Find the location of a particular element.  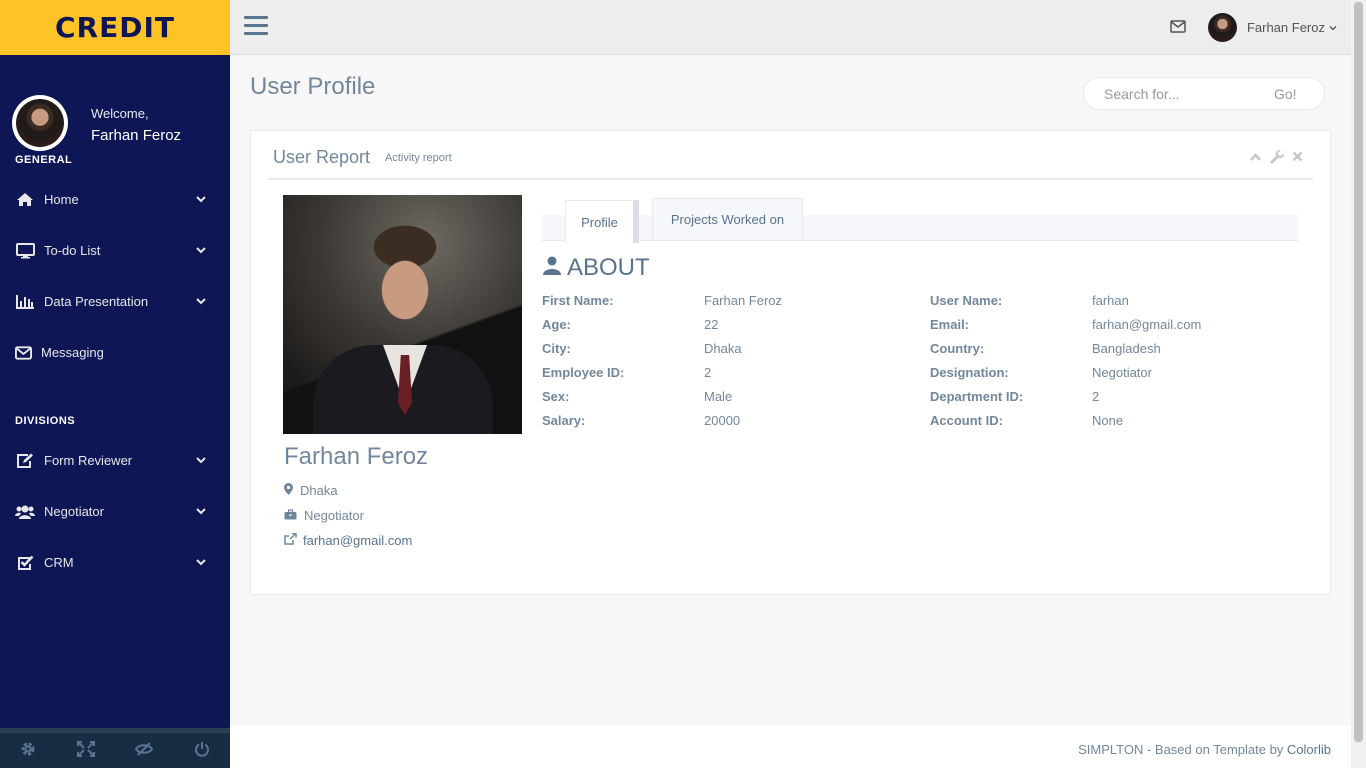

profile-quick-info: Welcome, Farhan Feroz is located at coordinates (115, 121).